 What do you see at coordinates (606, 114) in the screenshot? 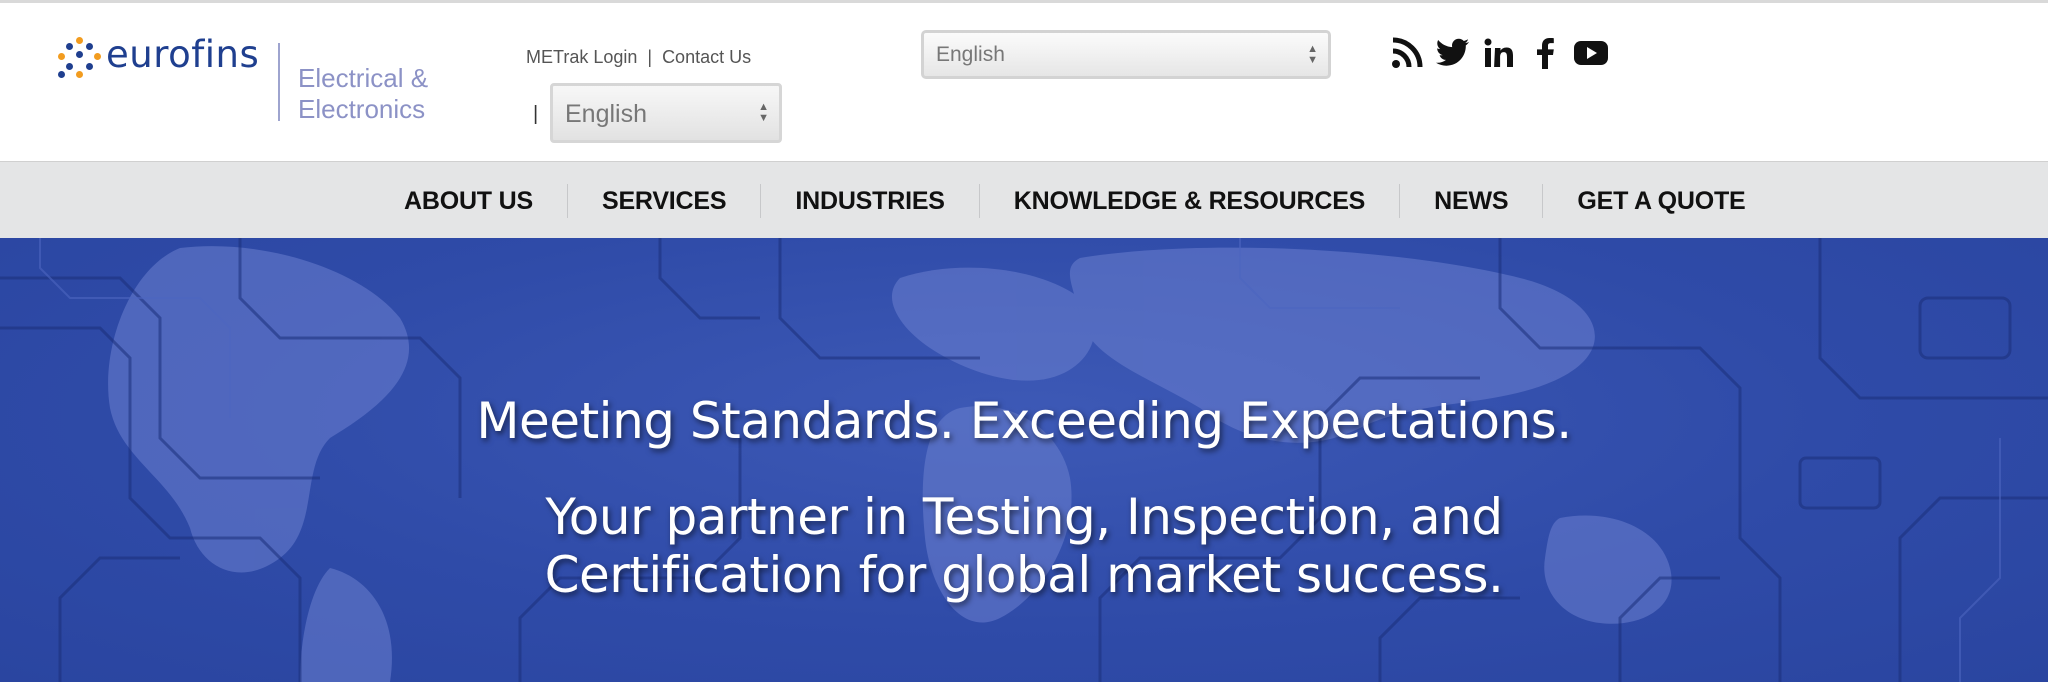
I see `language-select-small-value: English` at bounding box center [606, 114].